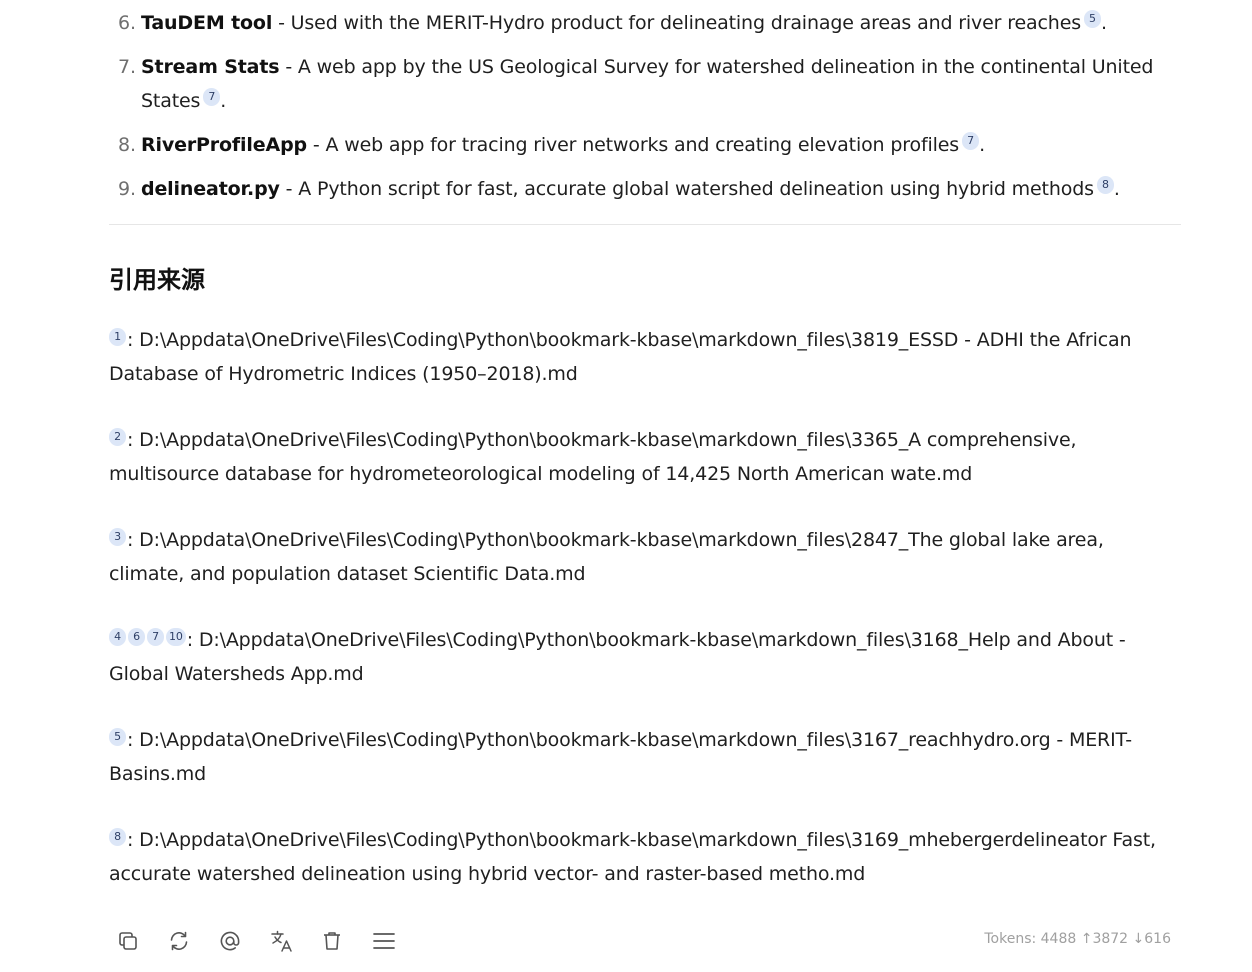 The image size is (1252, 972). I want to click on delete-button, so click(346, 941).